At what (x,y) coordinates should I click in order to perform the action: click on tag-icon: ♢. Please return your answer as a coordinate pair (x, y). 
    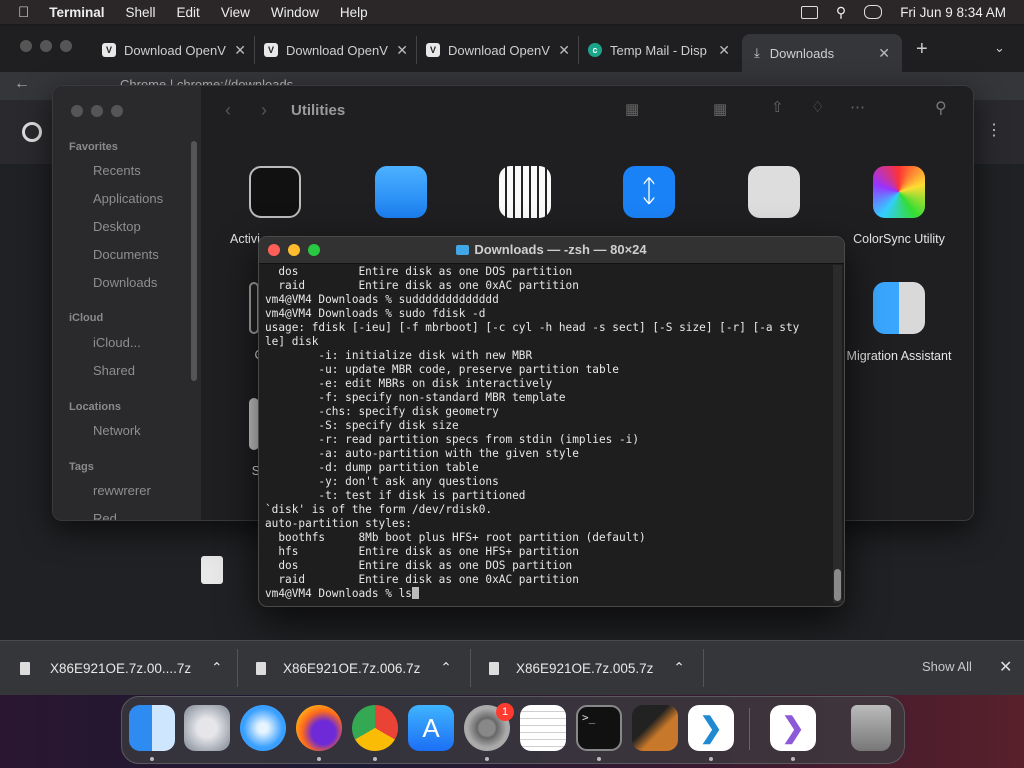
    Looking at the image, I should click on (817, 107).